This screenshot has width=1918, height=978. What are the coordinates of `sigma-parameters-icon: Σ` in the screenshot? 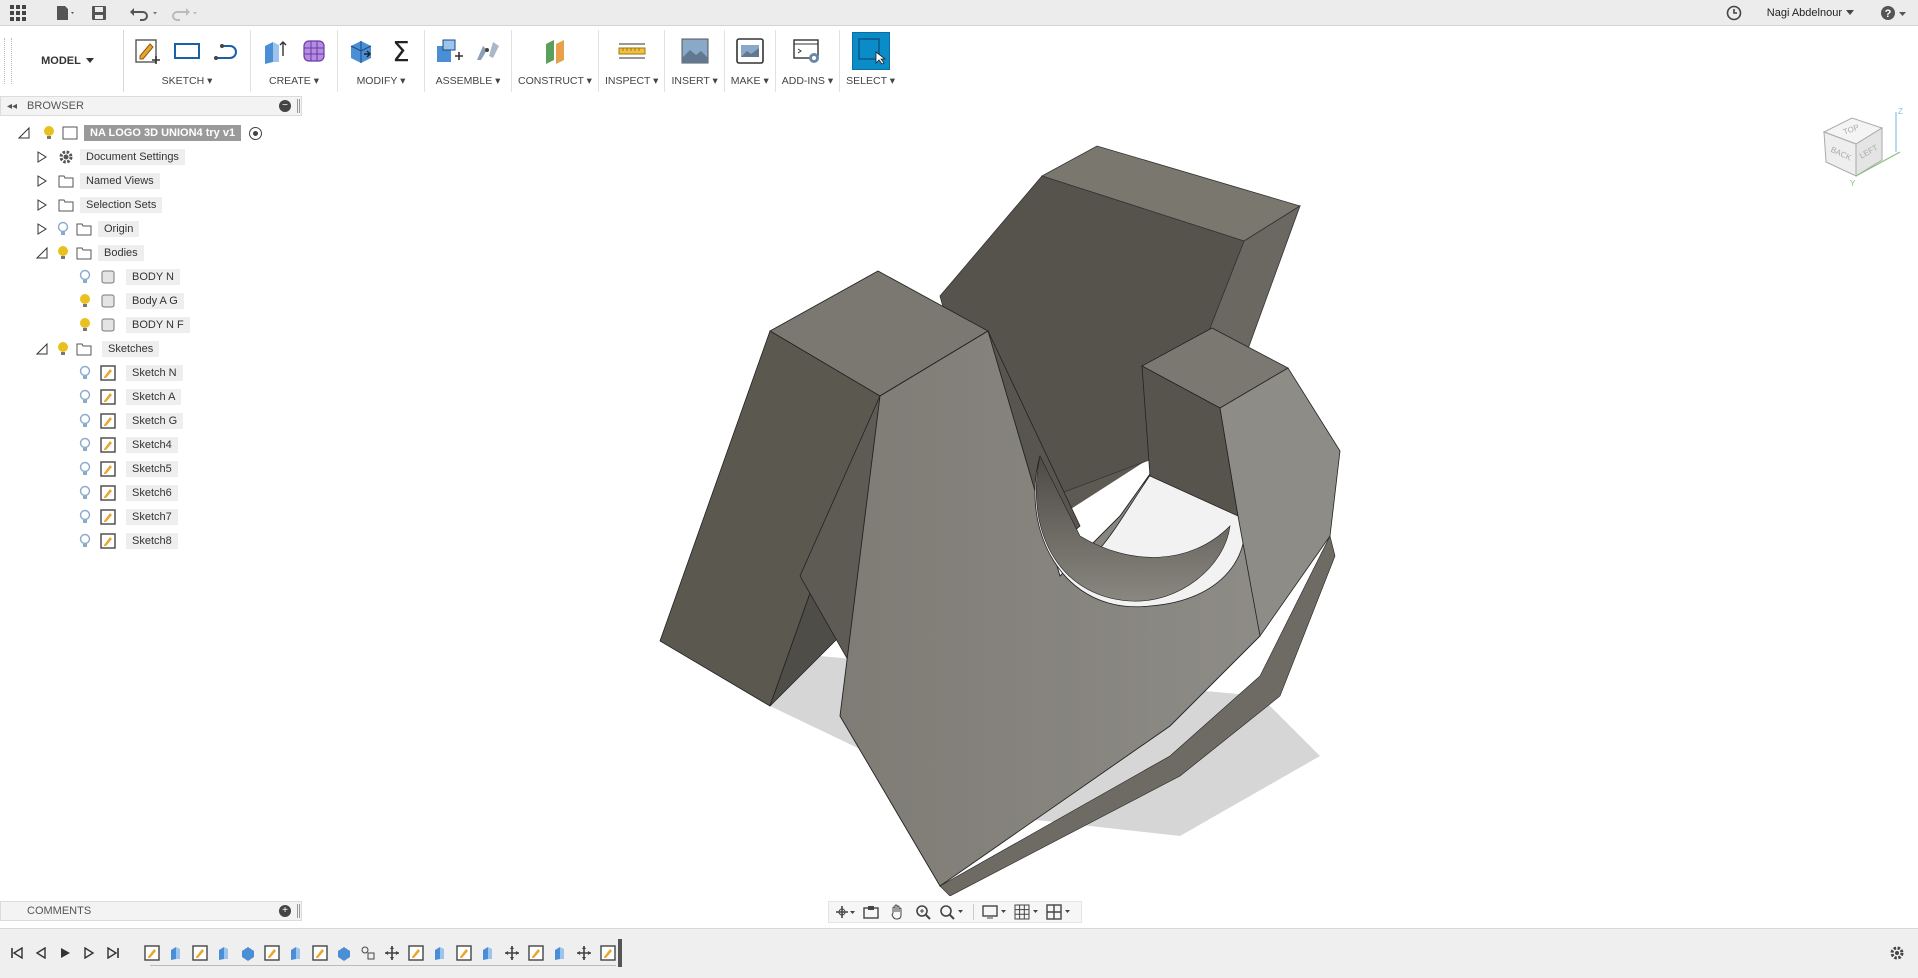 It's located at (401, 51).